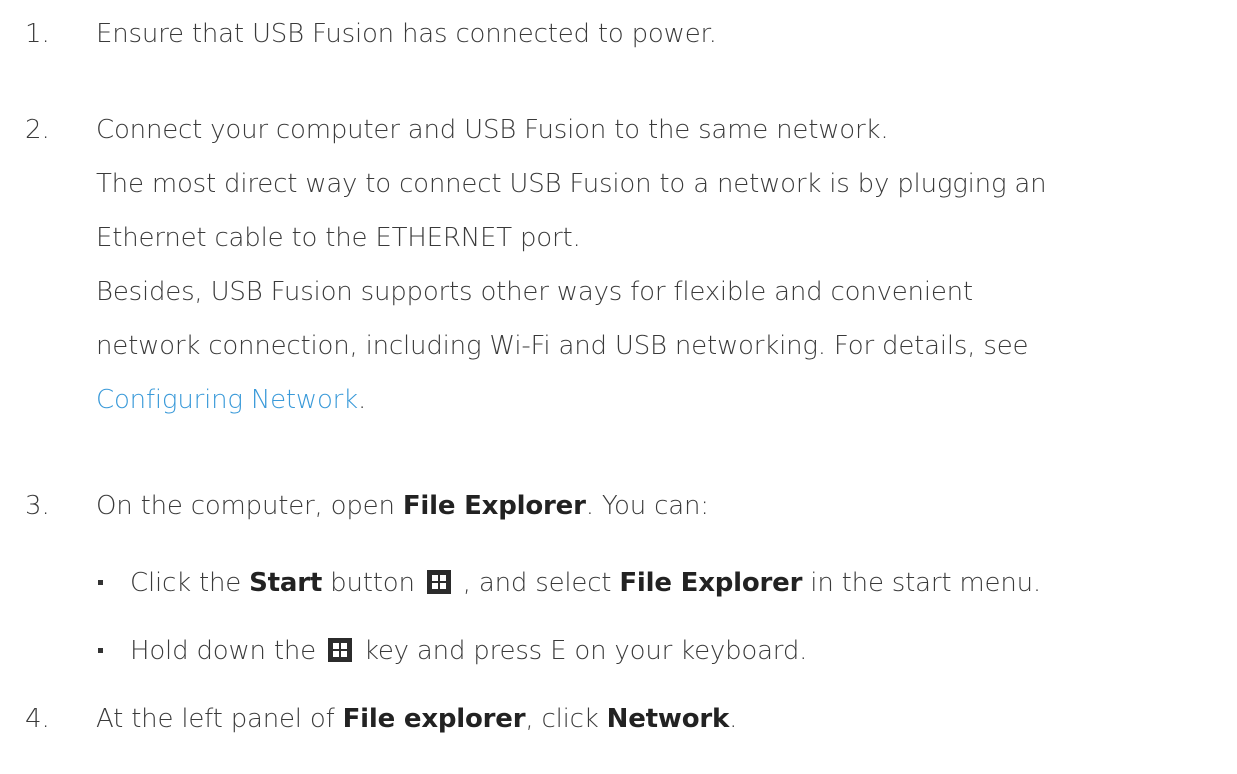 Image resolution: width=1237 pixels, height=774 pixels. What do you see at coordinates (368, 583) in the screenshot?
I see `text-fragment: button` at bounding box center [368, 583].